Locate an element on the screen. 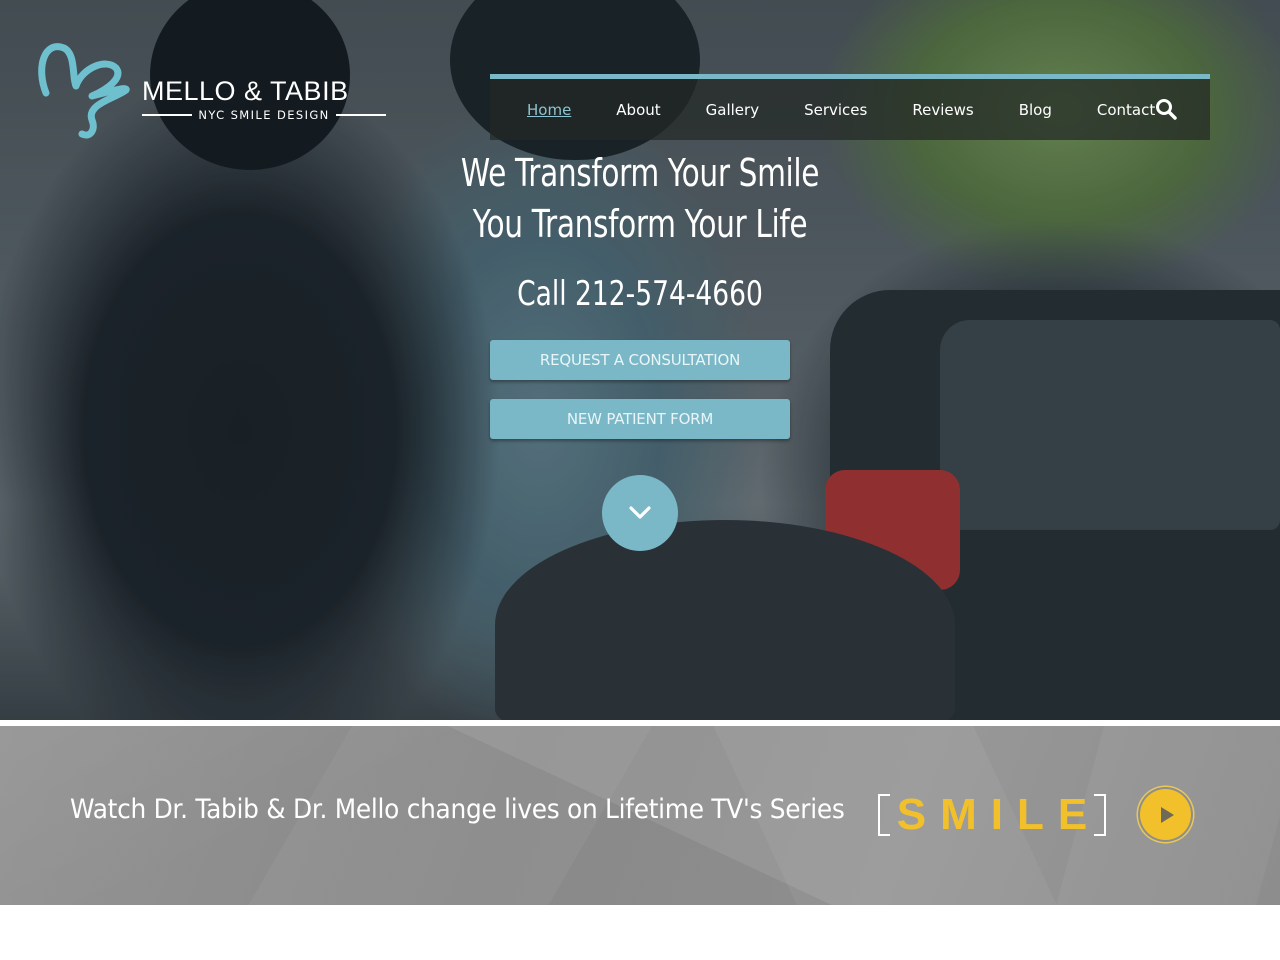 The width and height of the screenshot is (1280, 960). search-icon is located at coordinates (1166, 109).